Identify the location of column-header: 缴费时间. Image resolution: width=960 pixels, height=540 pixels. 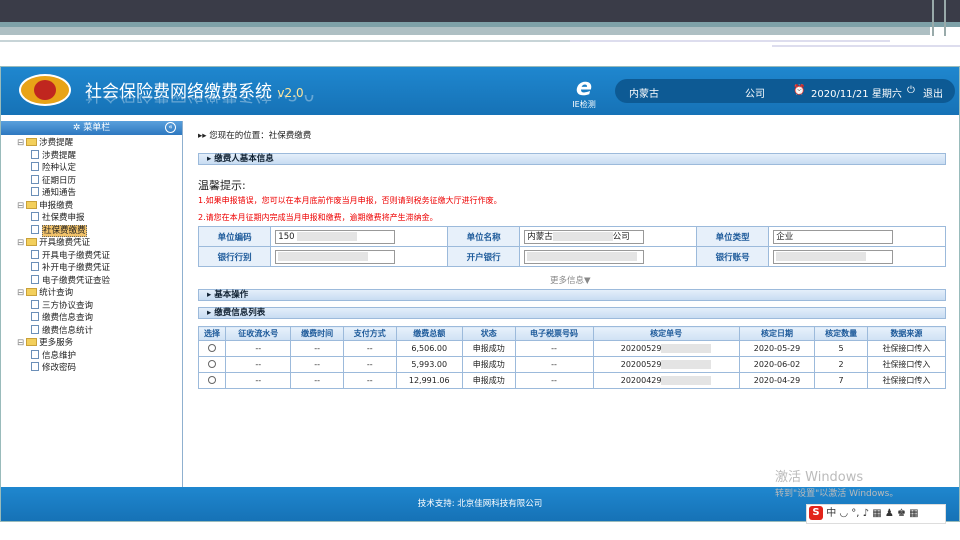
(317, 333).